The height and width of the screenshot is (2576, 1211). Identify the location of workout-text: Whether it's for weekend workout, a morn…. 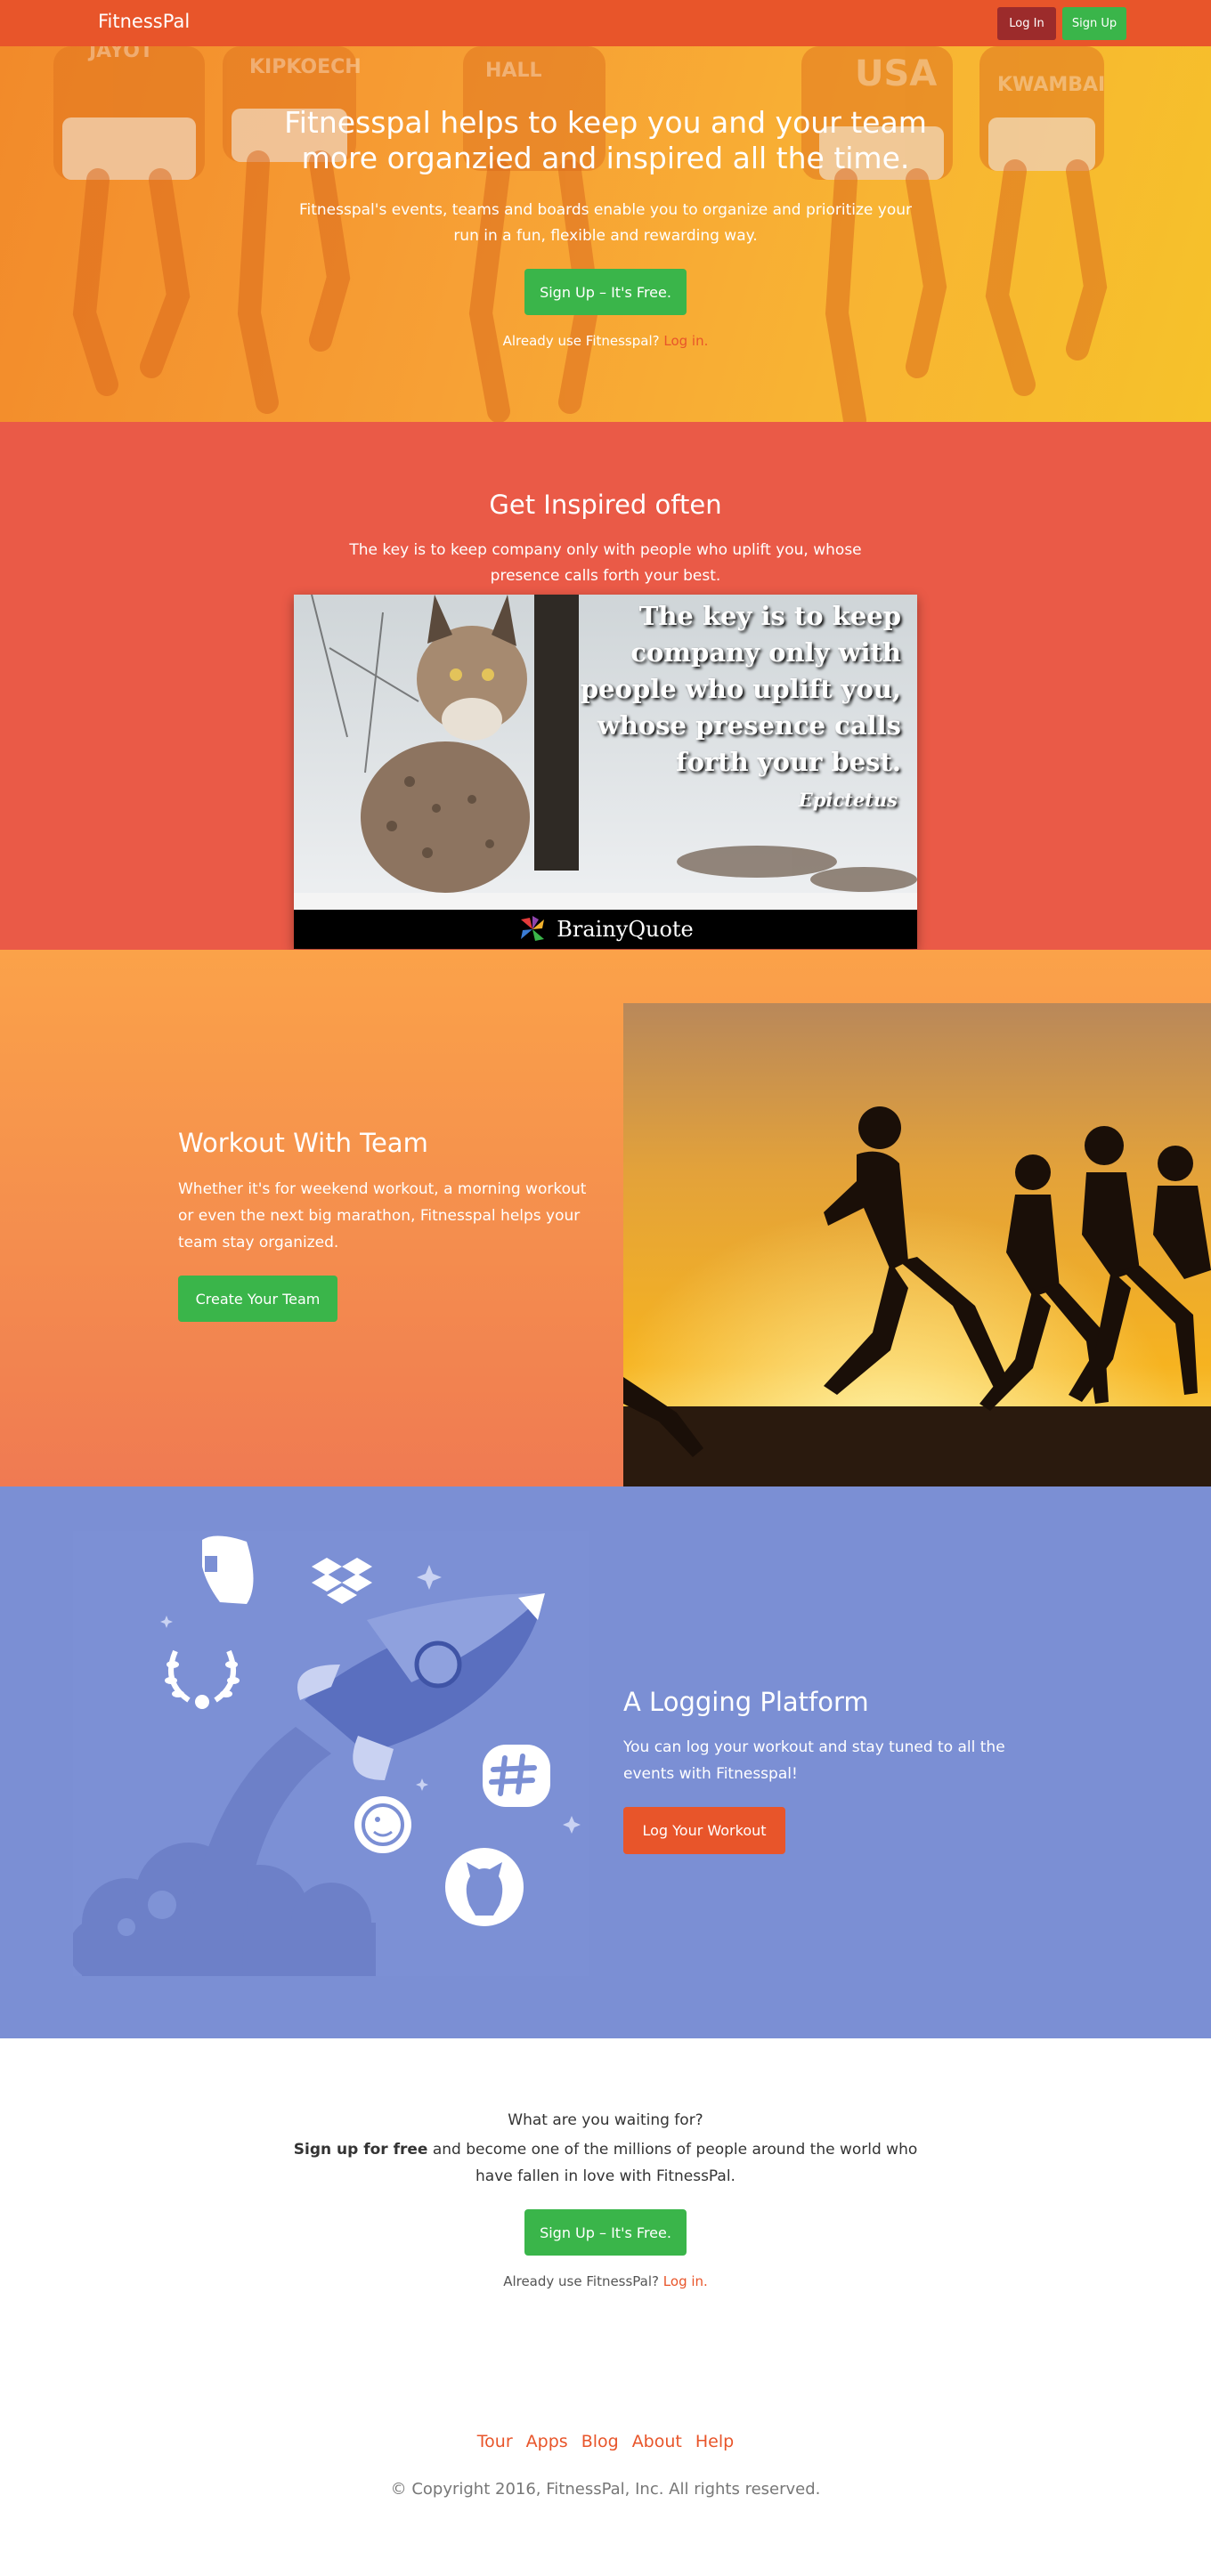
(382, 1216).